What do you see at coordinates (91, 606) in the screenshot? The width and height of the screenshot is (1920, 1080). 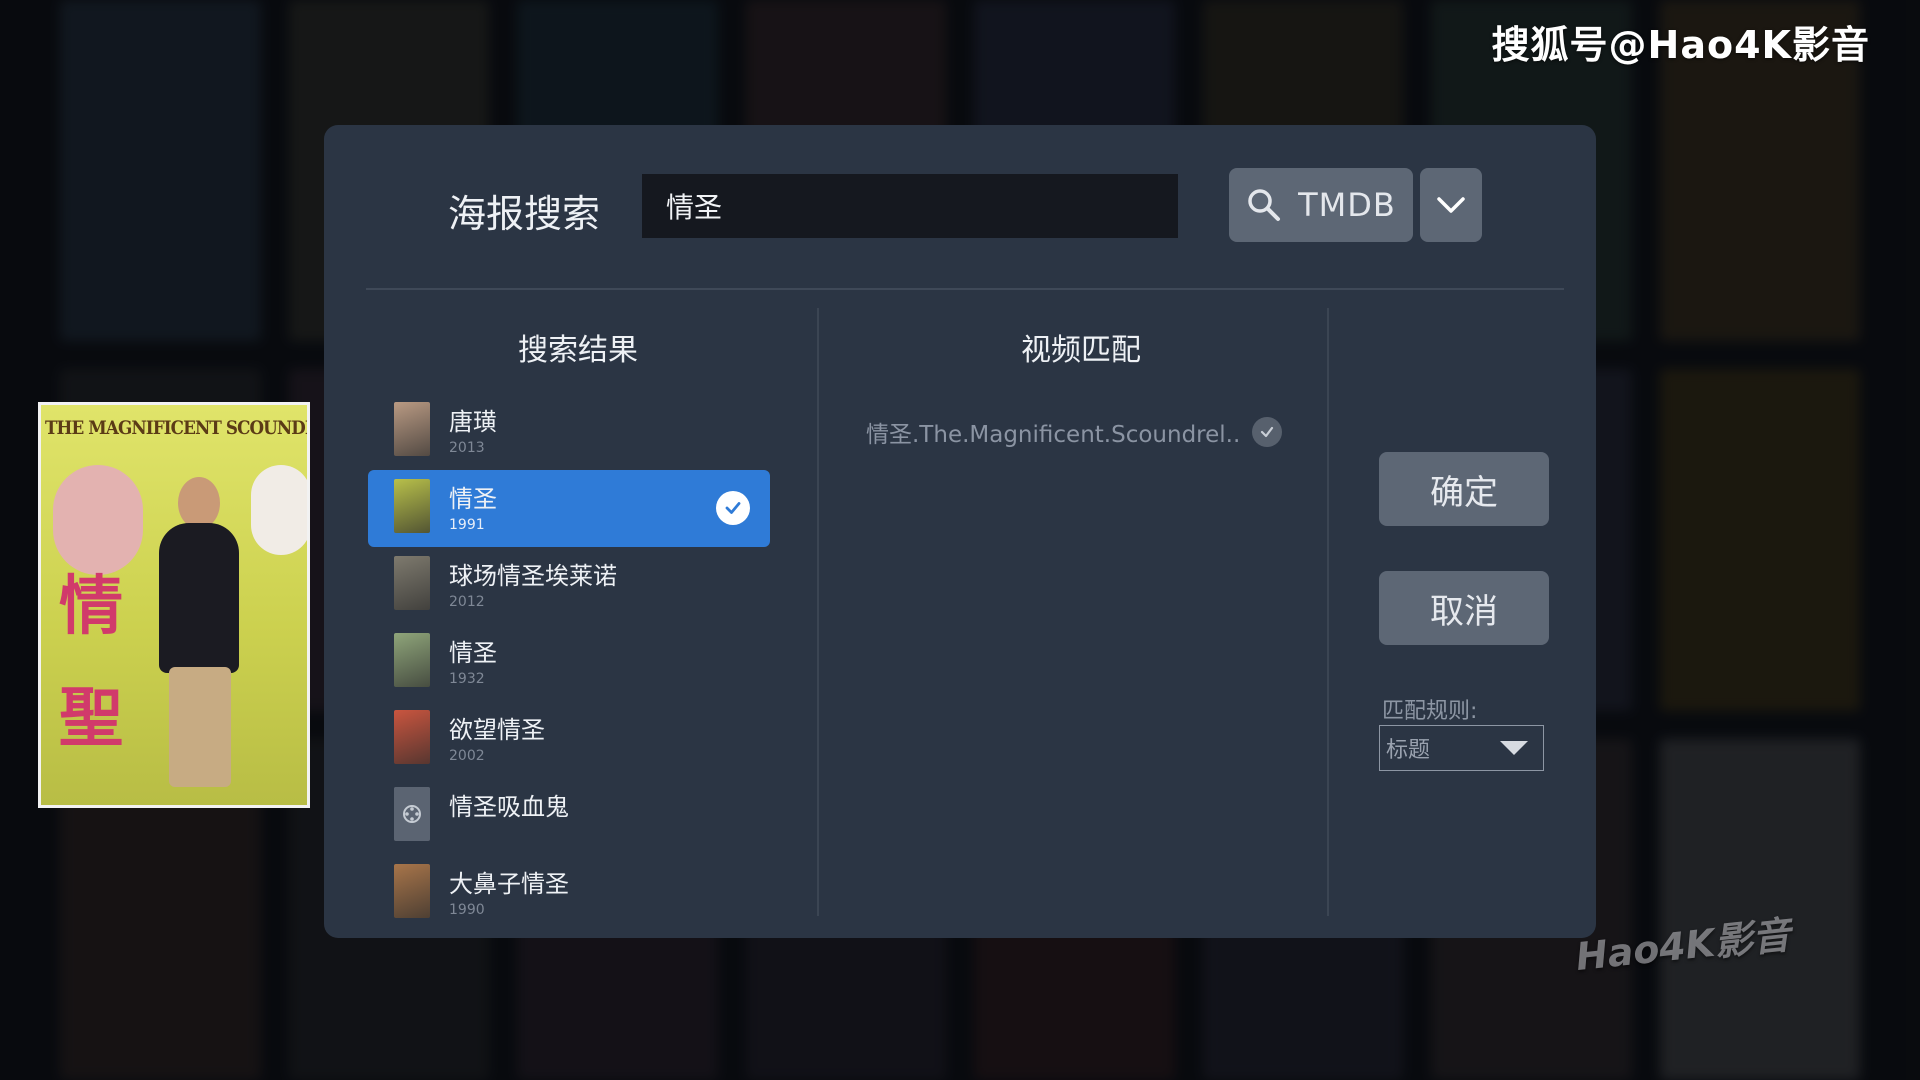 I see `poster-char: 情` at bounding box center [91, 606].